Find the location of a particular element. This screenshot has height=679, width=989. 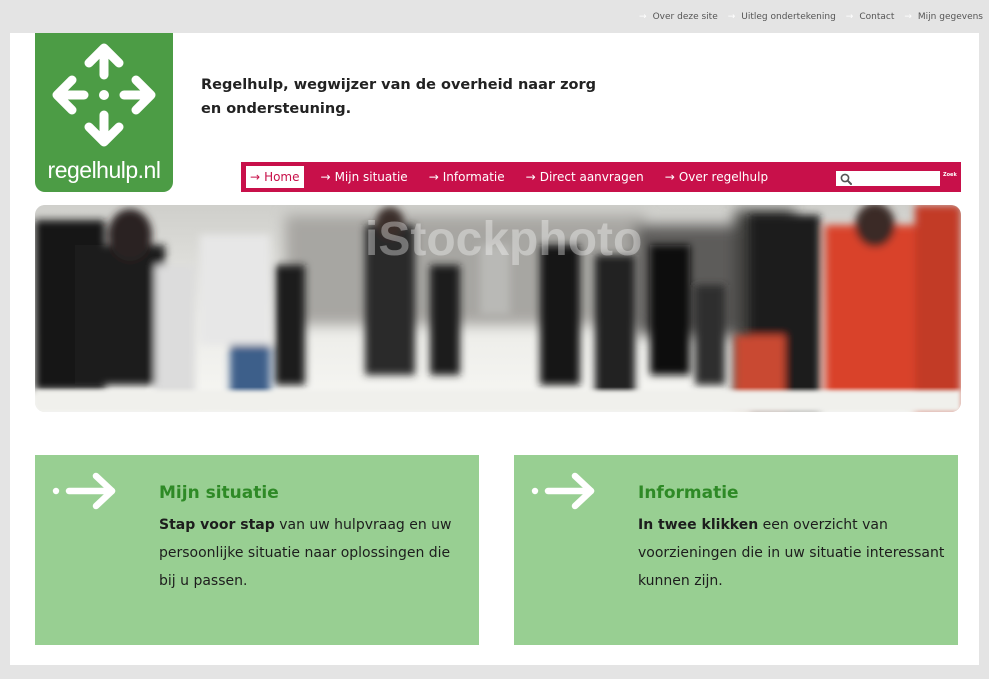

logo-text: regelhulp.nl is located at coordinates (104, 170).